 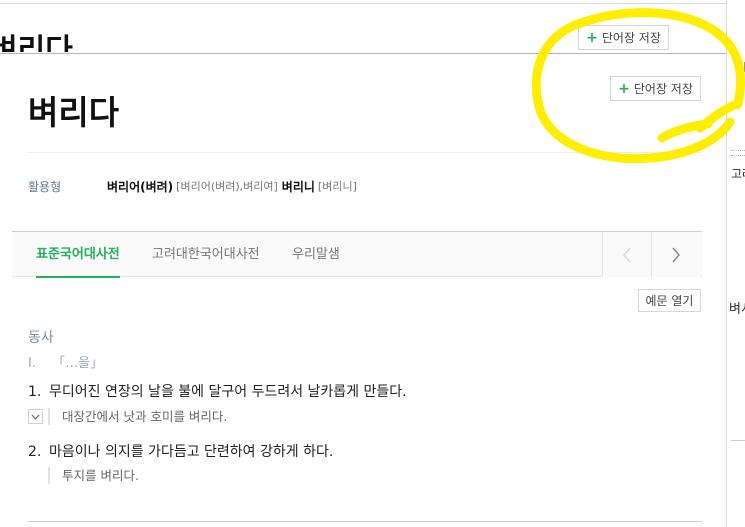 I want to click on conjugation-pronunciation: [벼리어(벼려),벼리여], so click(x=227, y=186).